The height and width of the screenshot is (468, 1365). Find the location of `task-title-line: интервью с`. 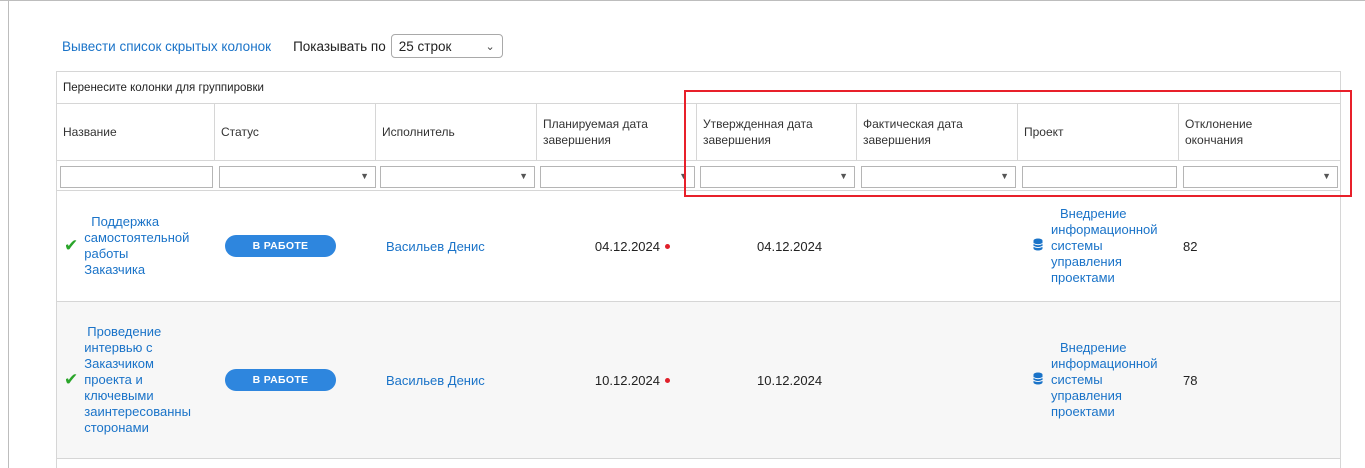

task-title-line: интервью с is located at coordinates (118, 347).